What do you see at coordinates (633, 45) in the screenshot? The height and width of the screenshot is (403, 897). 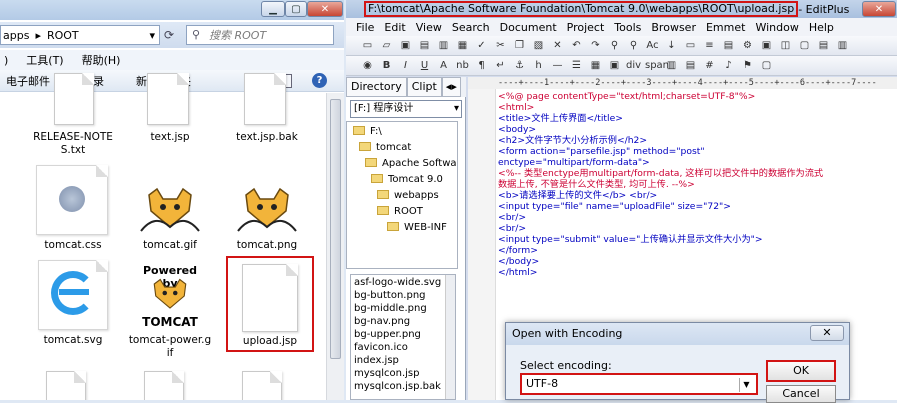 I see `find-next-icon: ⚲` at bounding box center [633, 45].